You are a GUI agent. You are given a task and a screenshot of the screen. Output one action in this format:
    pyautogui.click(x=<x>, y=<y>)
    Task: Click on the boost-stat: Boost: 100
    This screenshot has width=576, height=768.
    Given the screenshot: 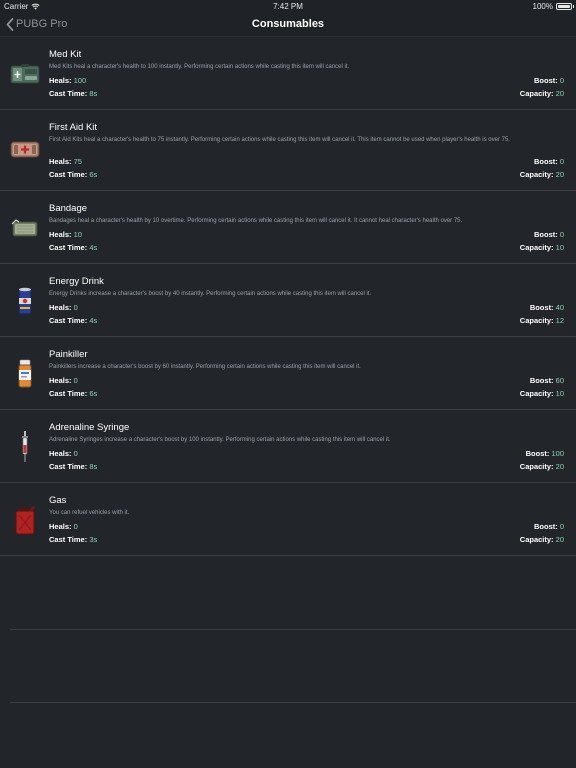 What is the action you would take?
    pyautogui.click(x=545, y=453)
    